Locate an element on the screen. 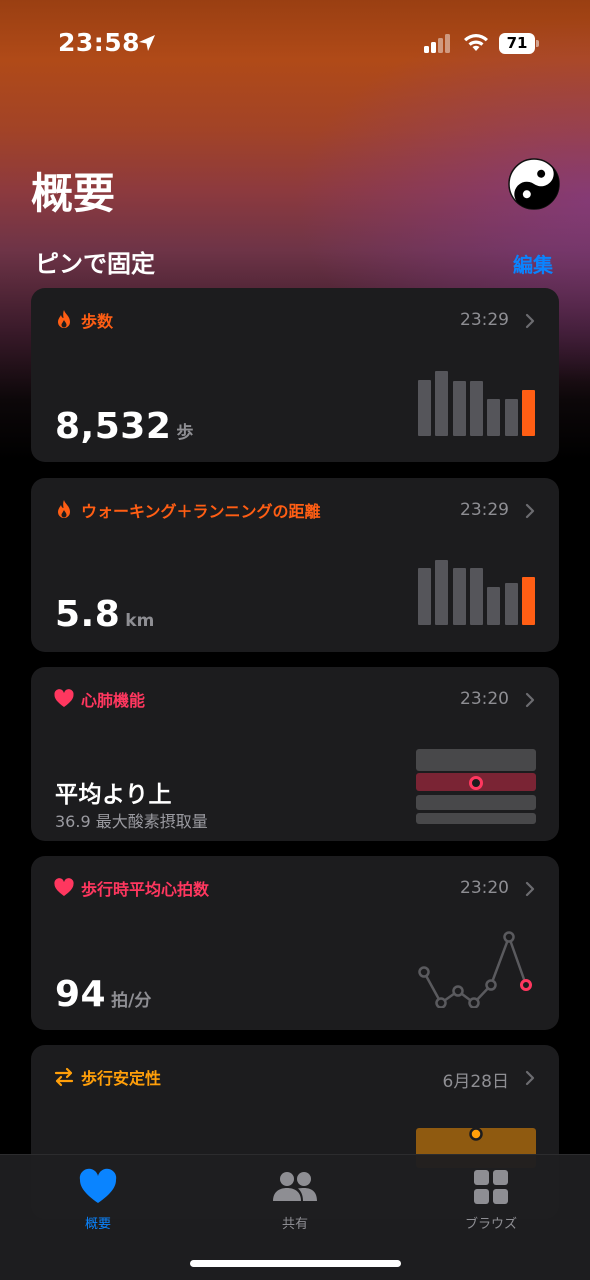 The image size is (590, 1280). battery-icon: 71 is located at coordinates (519, 43).